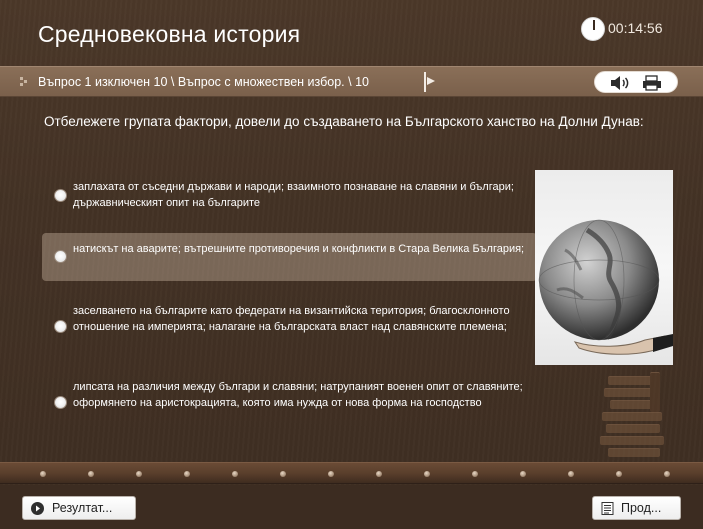 The width and height of the screenshot is (703, 529). I want to click on tools-bar, so click(636, 82).